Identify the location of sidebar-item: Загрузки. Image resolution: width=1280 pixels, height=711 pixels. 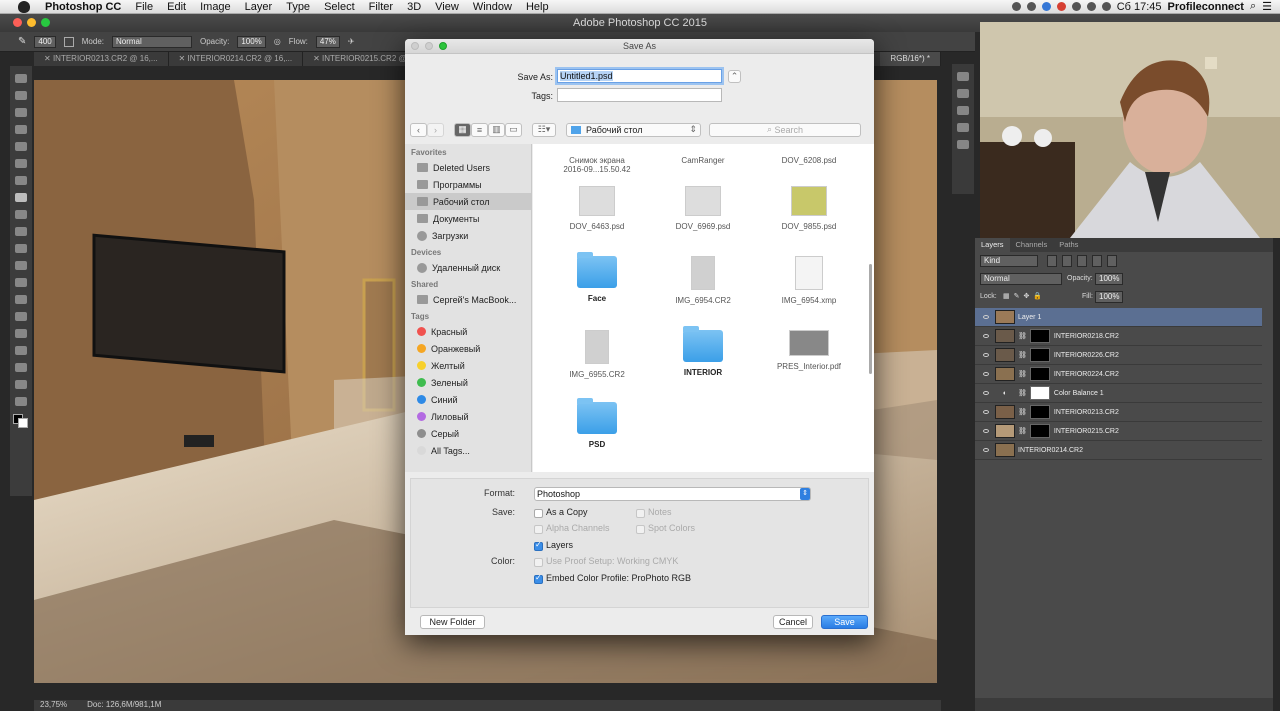
(468, 235).